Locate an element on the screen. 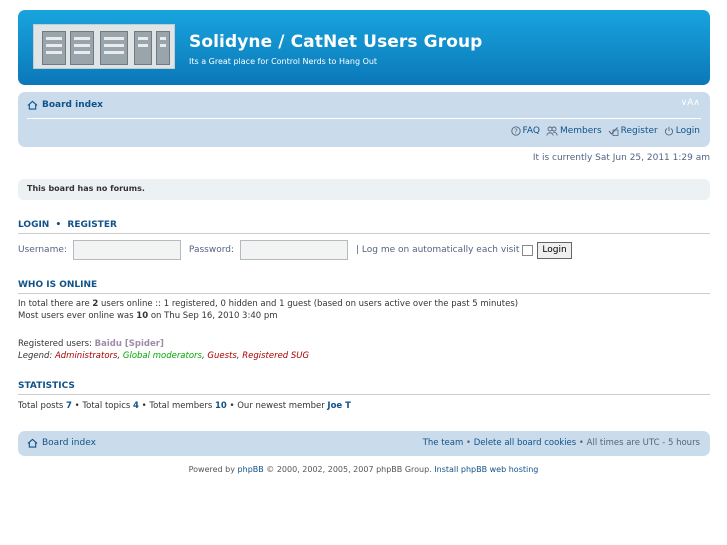 Image resolution: width=727 pixels, height=545 pixels. footer-breadcrumb-label: Board index is located at coordinates (69, 443).